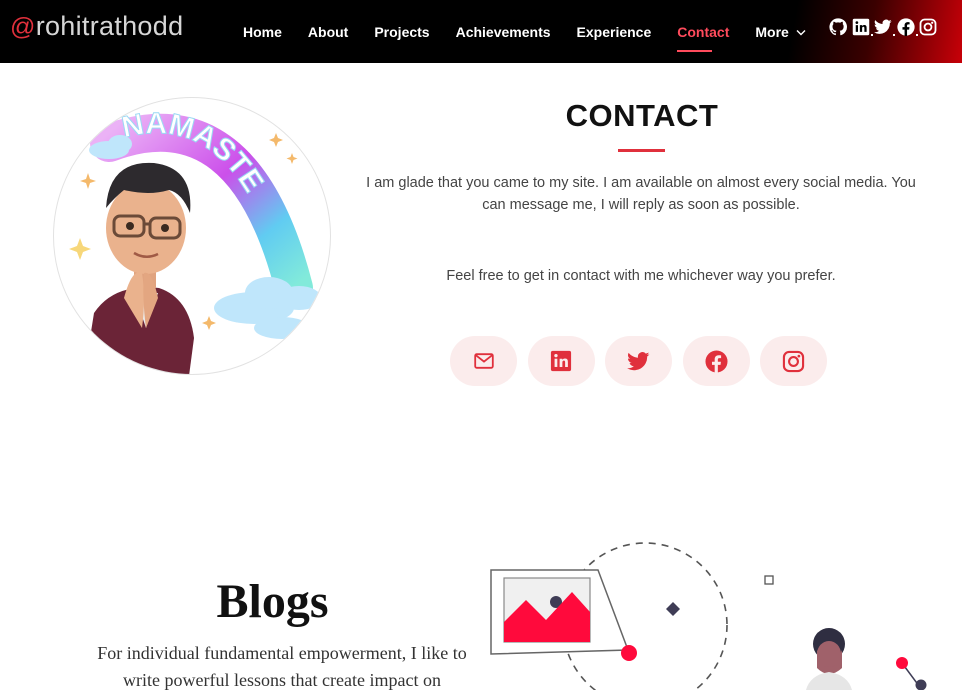 This screenshot has height=690, width=962. What do you see at coordinates (772, 31) in the screenshot?
I see `nav-more-label: More` at bounding box center [772, 31].